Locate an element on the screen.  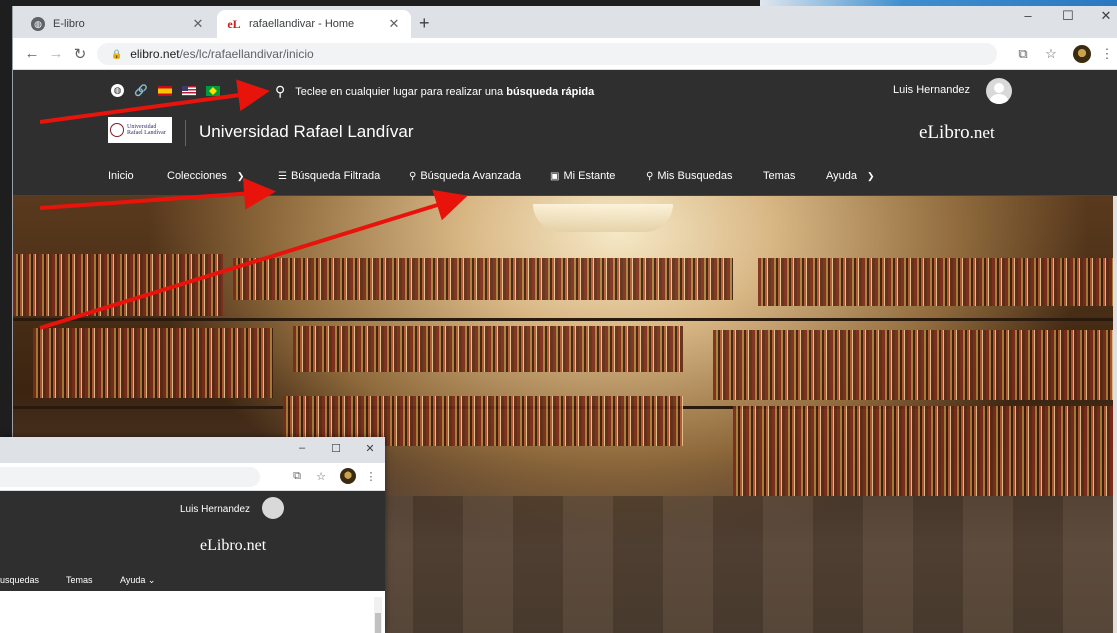
language-selector: ◍ 🔗 is located at coordinates (165, 90).